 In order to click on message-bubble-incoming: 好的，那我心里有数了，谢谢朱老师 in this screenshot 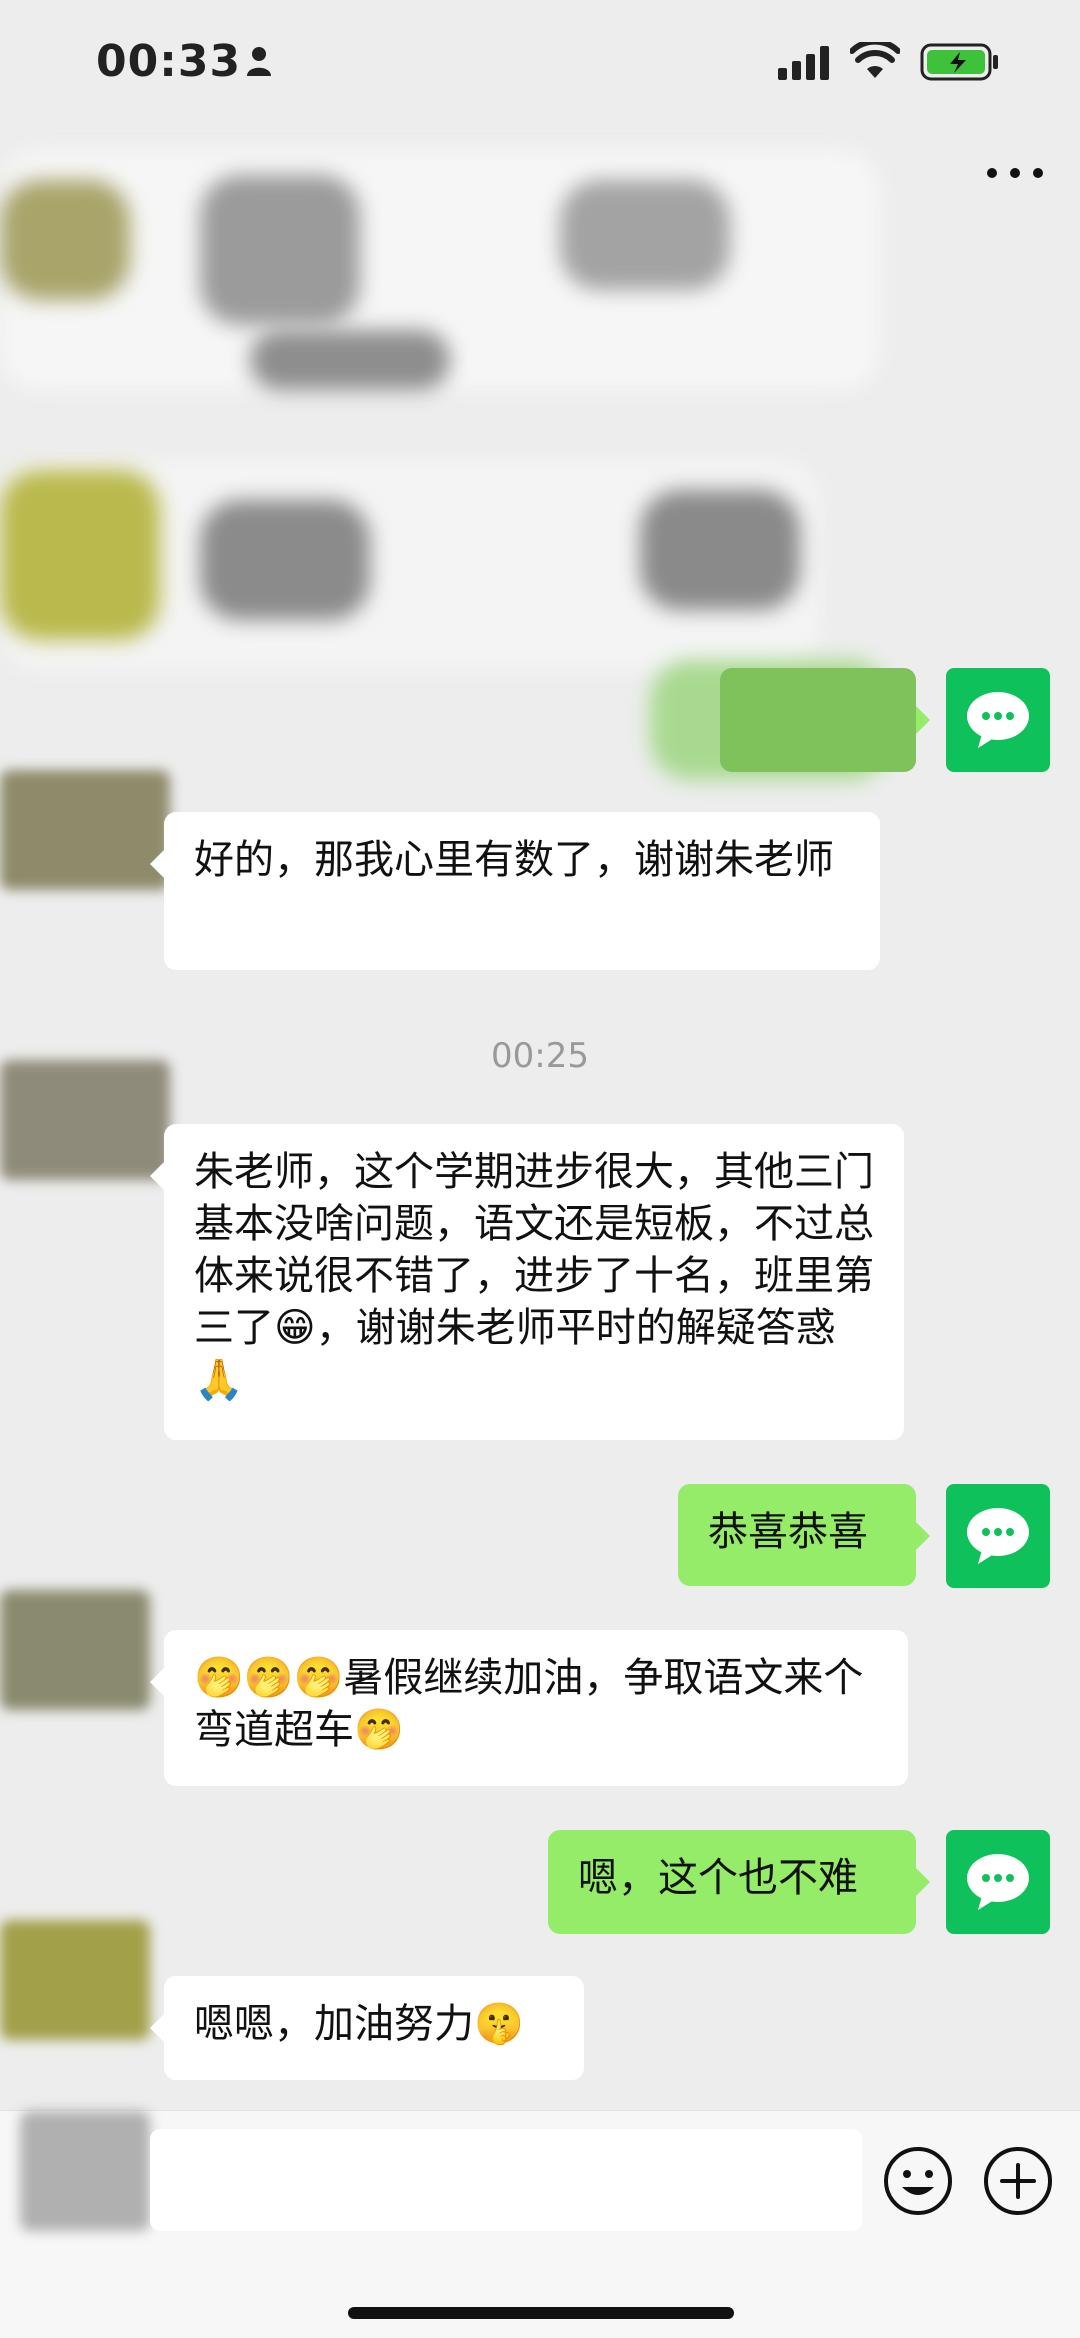, I will do `click(515, 891)`.